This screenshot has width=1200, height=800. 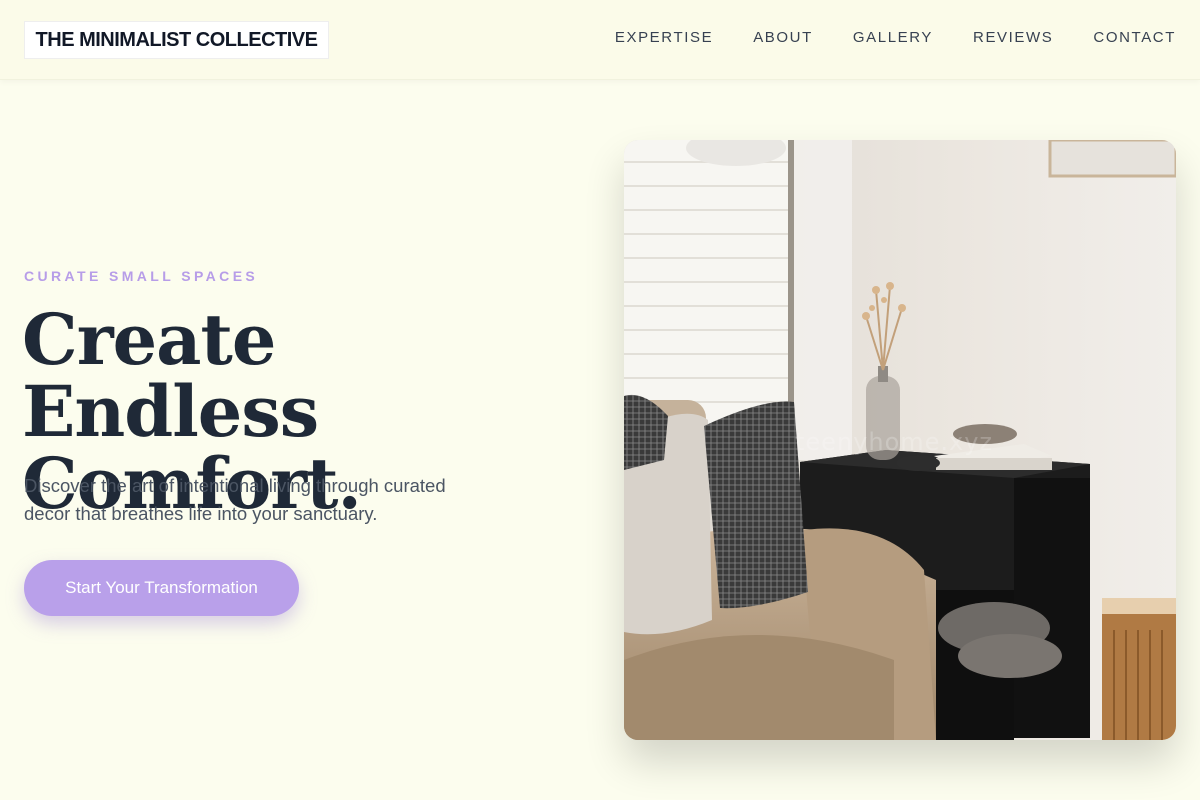 I want to click on main-nav: EXPERTISE ABOUT GALLERY REVIEWS CONTACT, so click(x=895, y=38).